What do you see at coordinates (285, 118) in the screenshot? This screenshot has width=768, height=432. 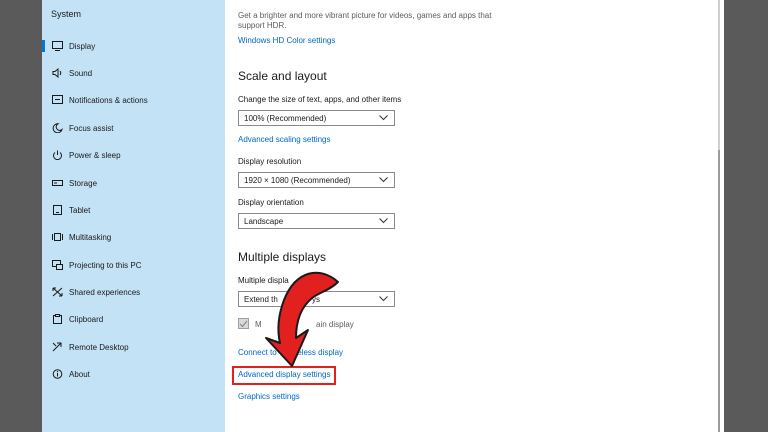 I see `scale-dropdown-value: 100% (Recommended)` at bounding box center [285, 118].